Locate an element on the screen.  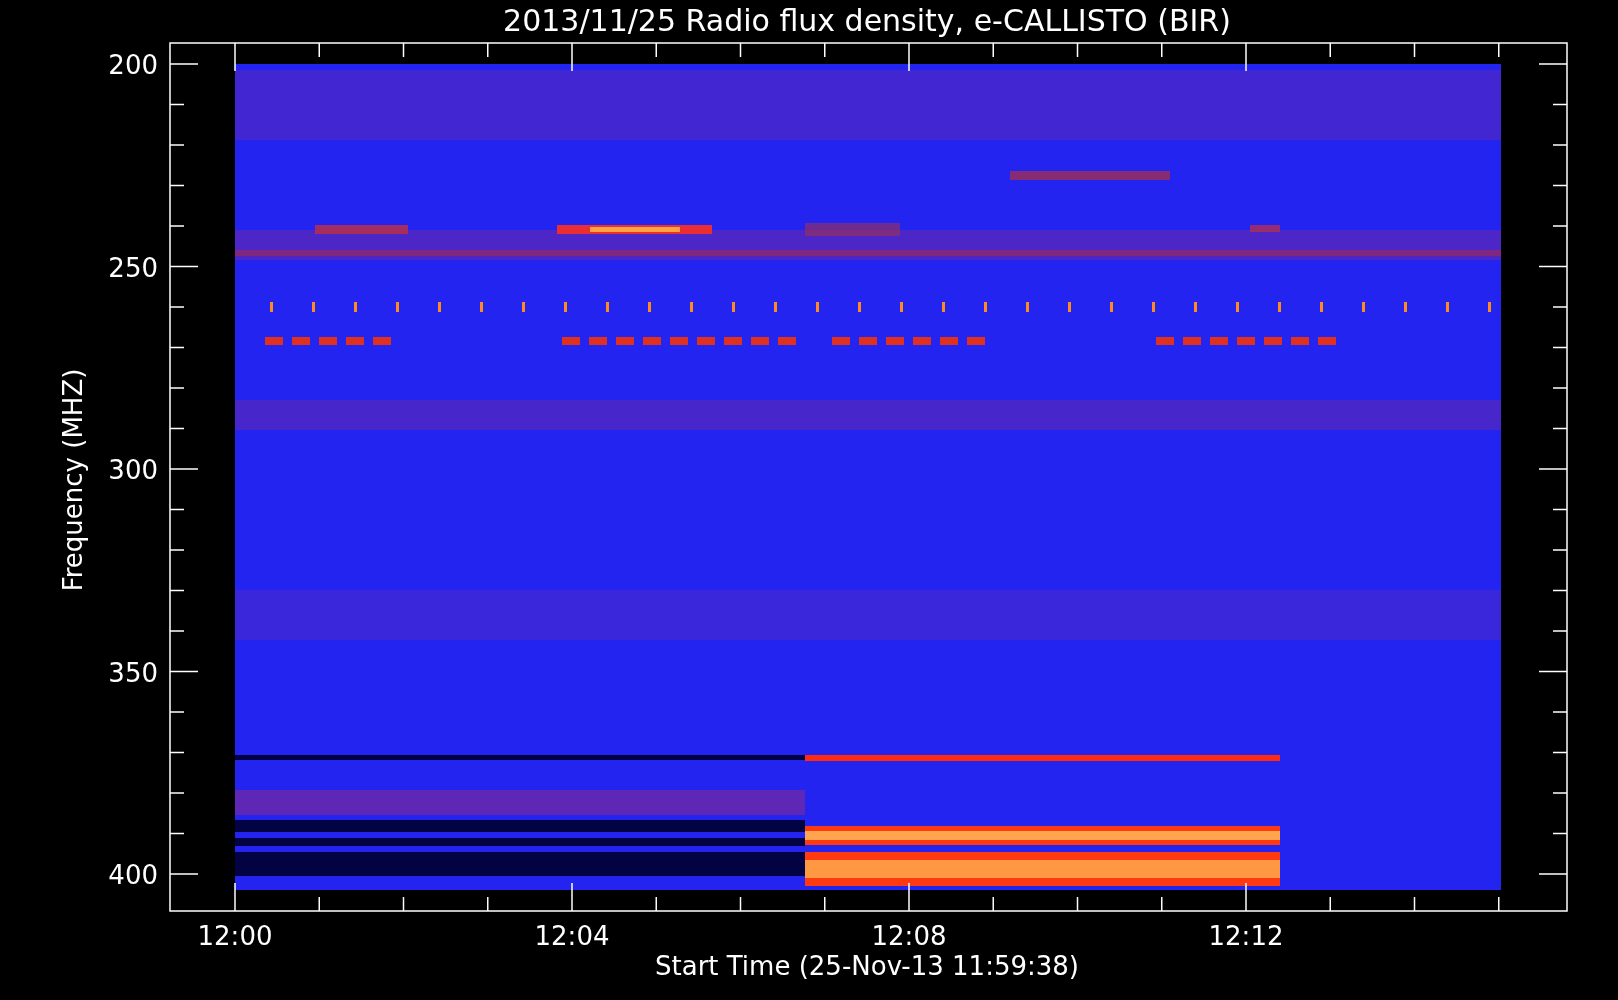
y-tick-label: 350 is located at coordinates (133, 672).